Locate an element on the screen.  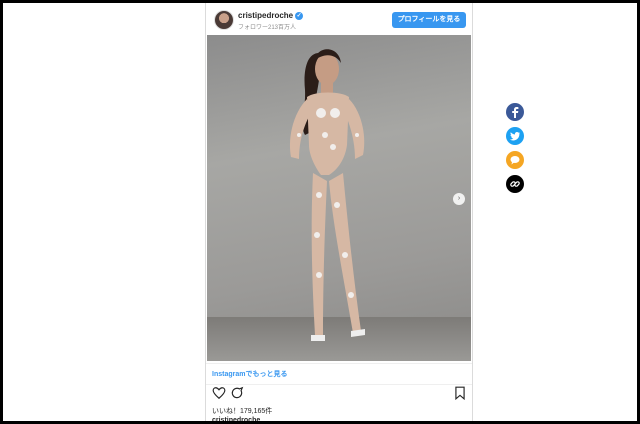
post-actions is located at coordinates (339, 394).